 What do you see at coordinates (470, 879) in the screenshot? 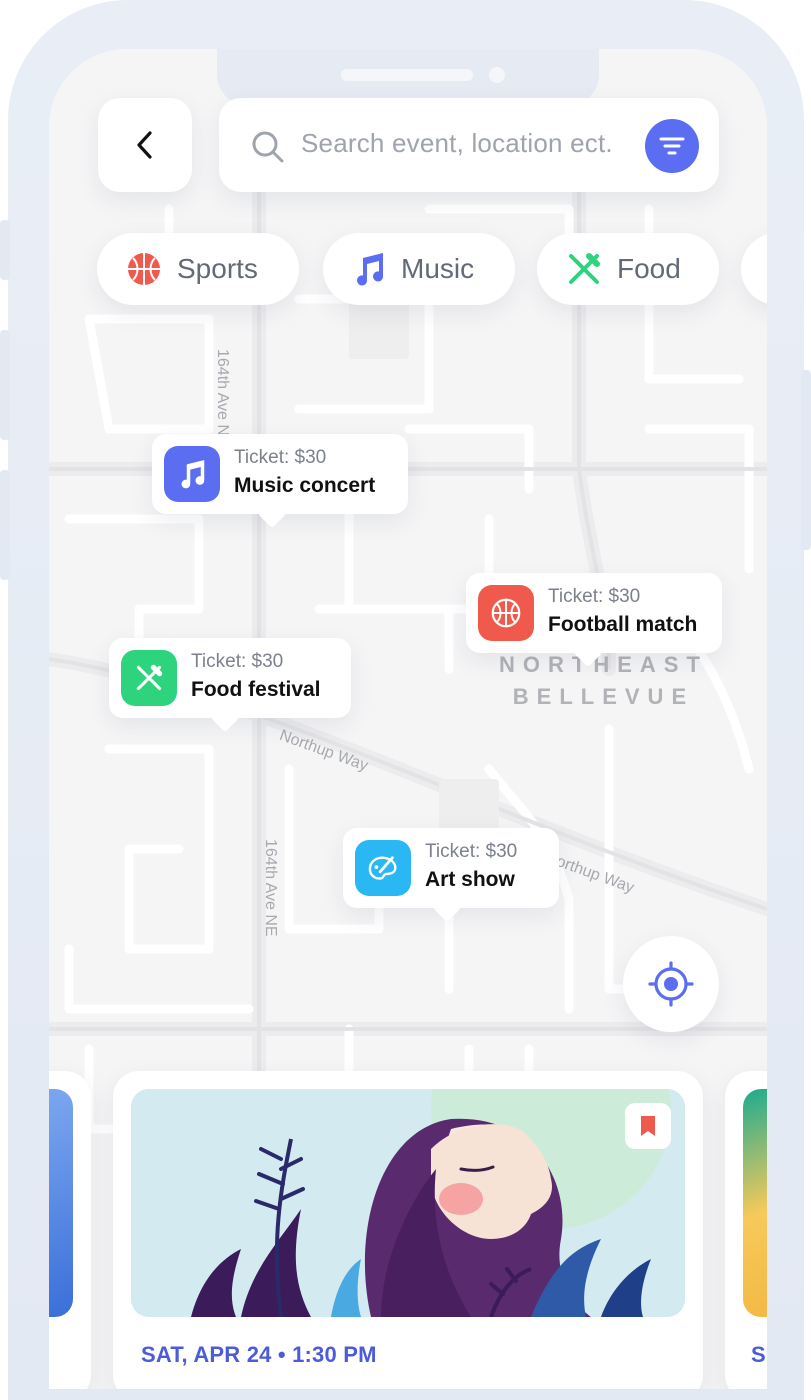
I see `pin-title: Art show` at bounding box center [470, 879].